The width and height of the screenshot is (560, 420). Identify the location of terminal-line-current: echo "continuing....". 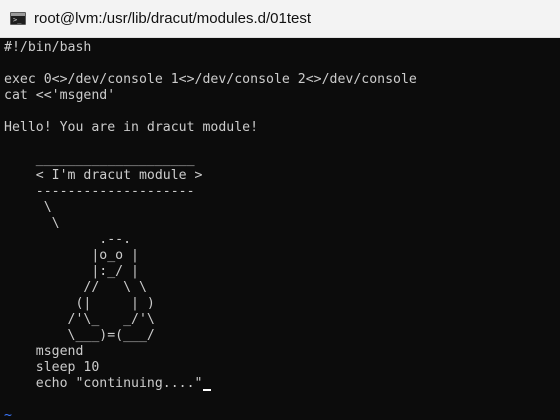
(282, 384).